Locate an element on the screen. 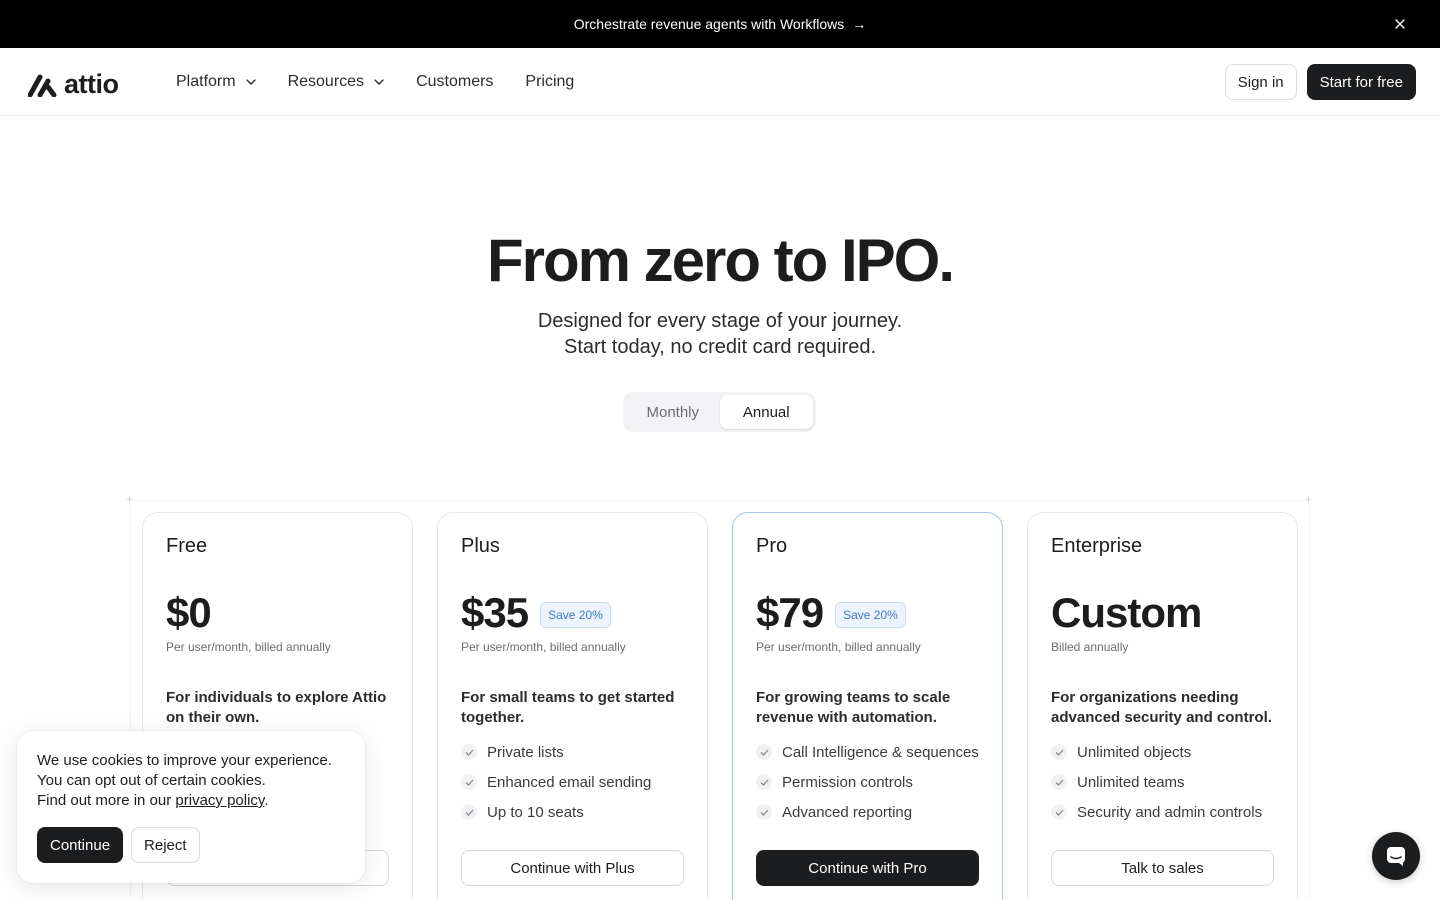 The width and height of the screenshot is (1440, 900). chat-launcher-button is located at coordinates (1396, 856).